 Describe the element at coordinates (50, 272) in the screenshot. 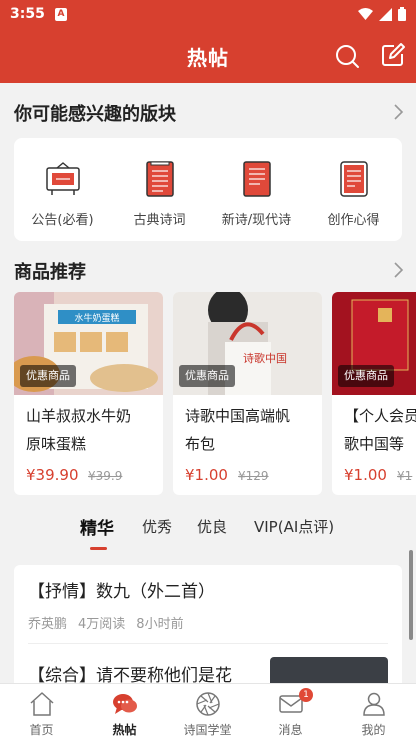

I see `products-section-title: 商品推荐` at that location.